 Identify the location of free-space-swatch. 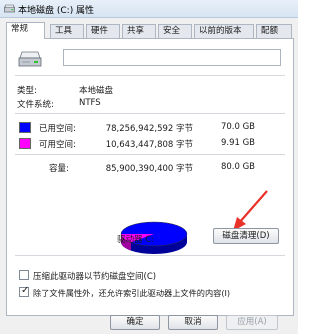
(25, 143).